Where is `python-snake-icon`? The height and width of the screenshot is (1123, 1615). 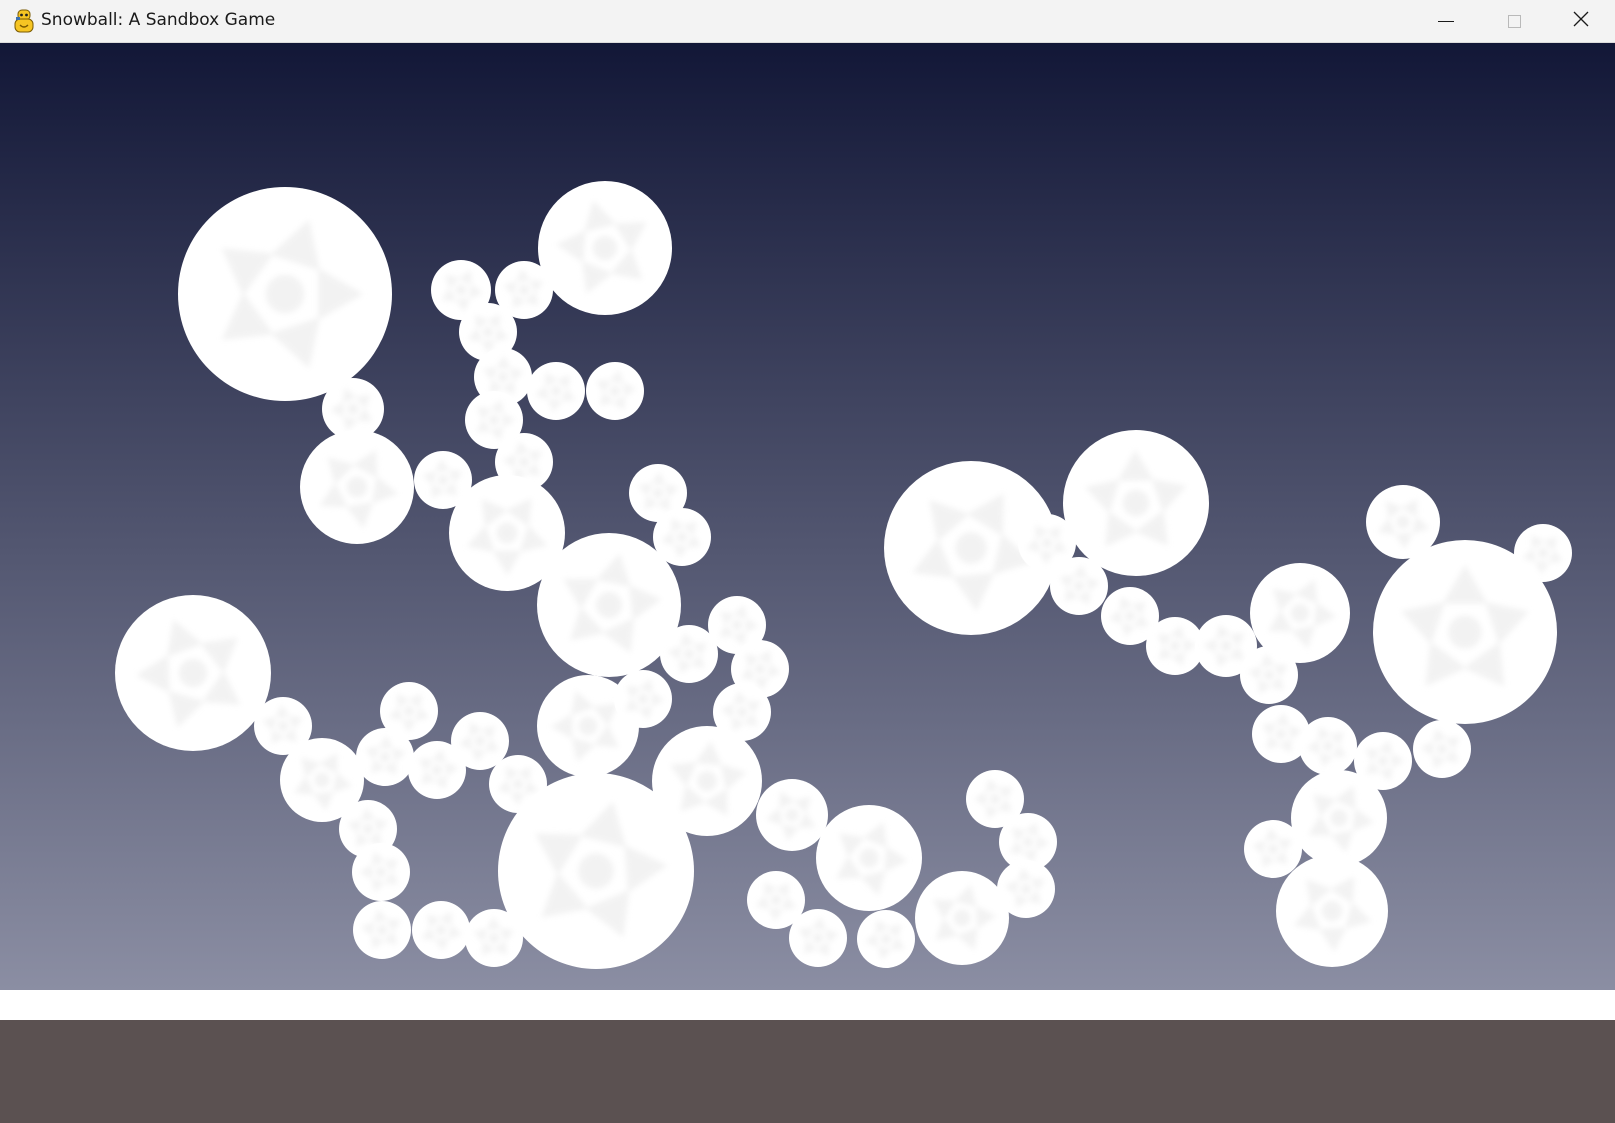 python-snake-icon is located at coordinates (24, 21).